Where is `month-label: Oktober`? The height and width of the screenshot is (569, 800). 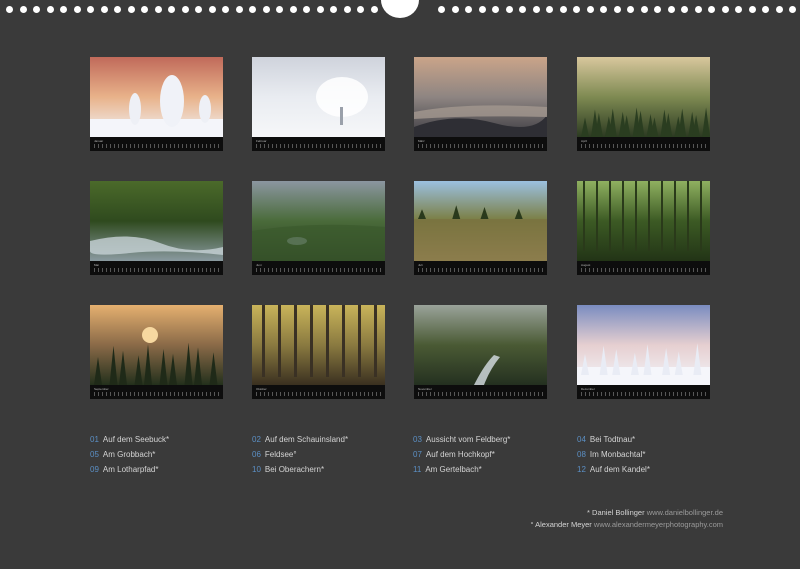
month-label: Oktober is located at coordinates (261, 389).